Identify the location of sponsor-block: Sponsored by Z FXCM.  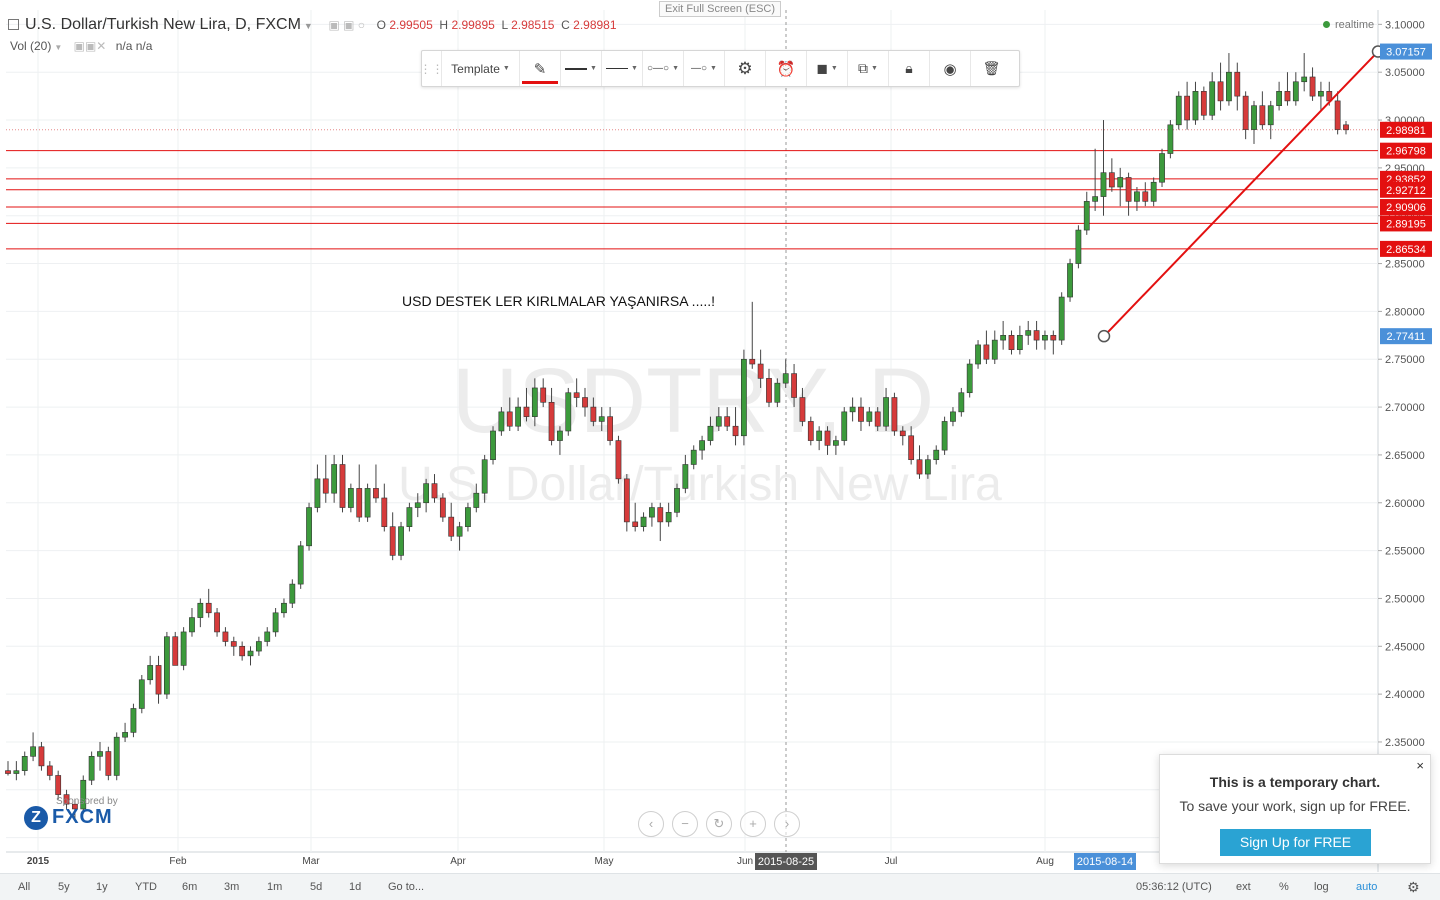
(79, 814).